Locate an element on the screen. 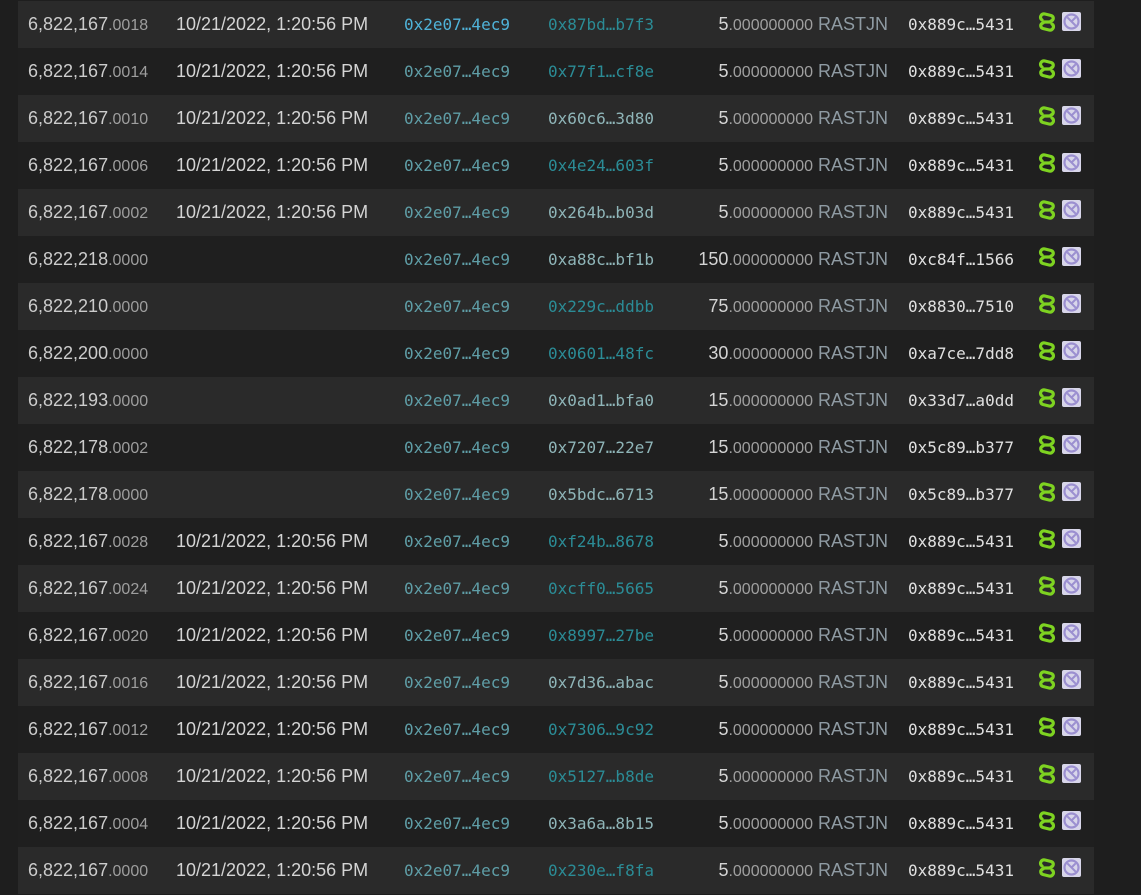 The width and height of the screenshot is (1141, 895). to-address-link: 0x7d36…abac is located at coordinates (601, 682).